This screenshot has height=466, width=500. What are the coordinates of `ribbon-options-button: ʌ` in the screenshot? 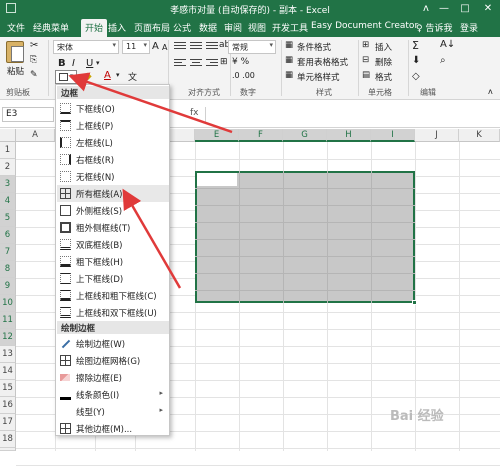 It's located at (426, 8).